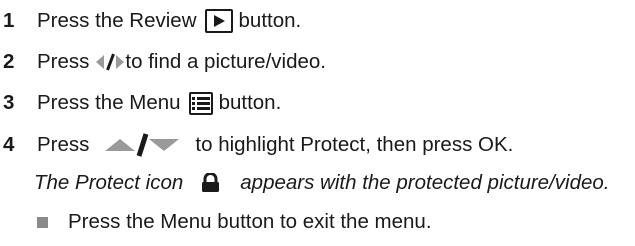  Describe the element at coordinates (218, 21) in the screenshot. I see `play-icon` at that location.